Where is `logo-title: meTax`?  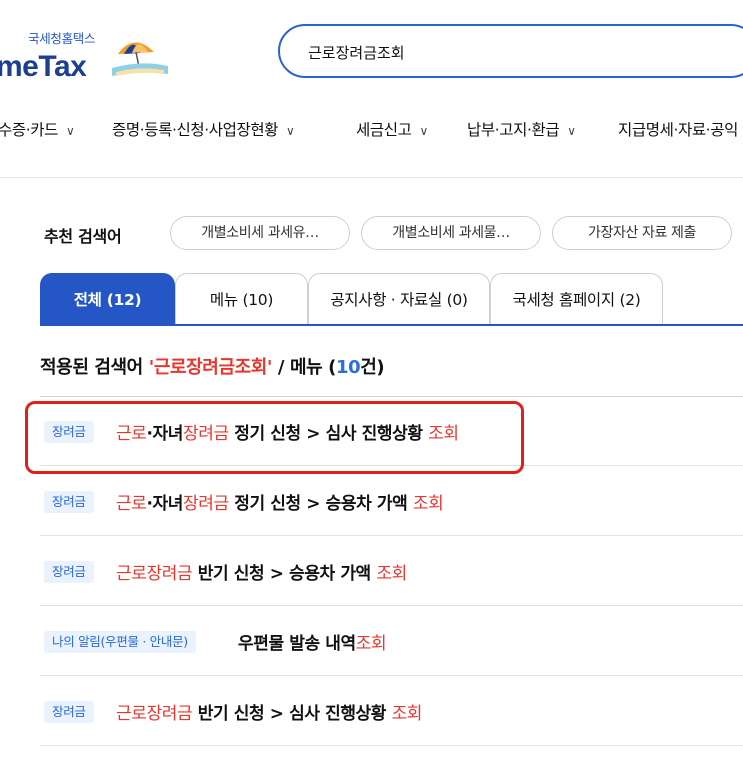
logo-title: meTax is located at coordinates (43, 66).